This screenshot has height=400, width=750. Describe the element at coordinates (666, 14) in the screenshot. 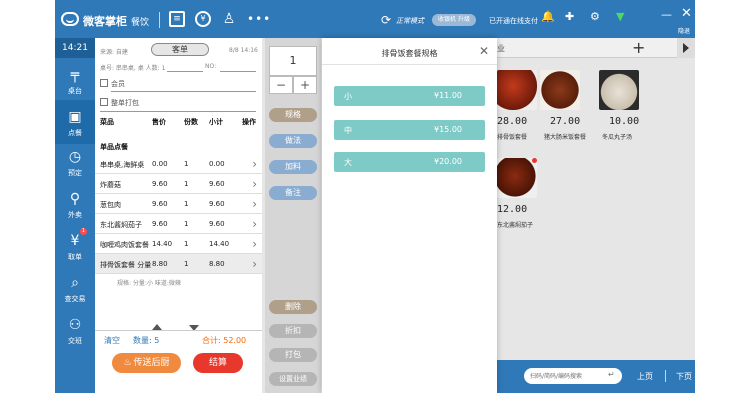

I see `minimize-icon: —` at that location.